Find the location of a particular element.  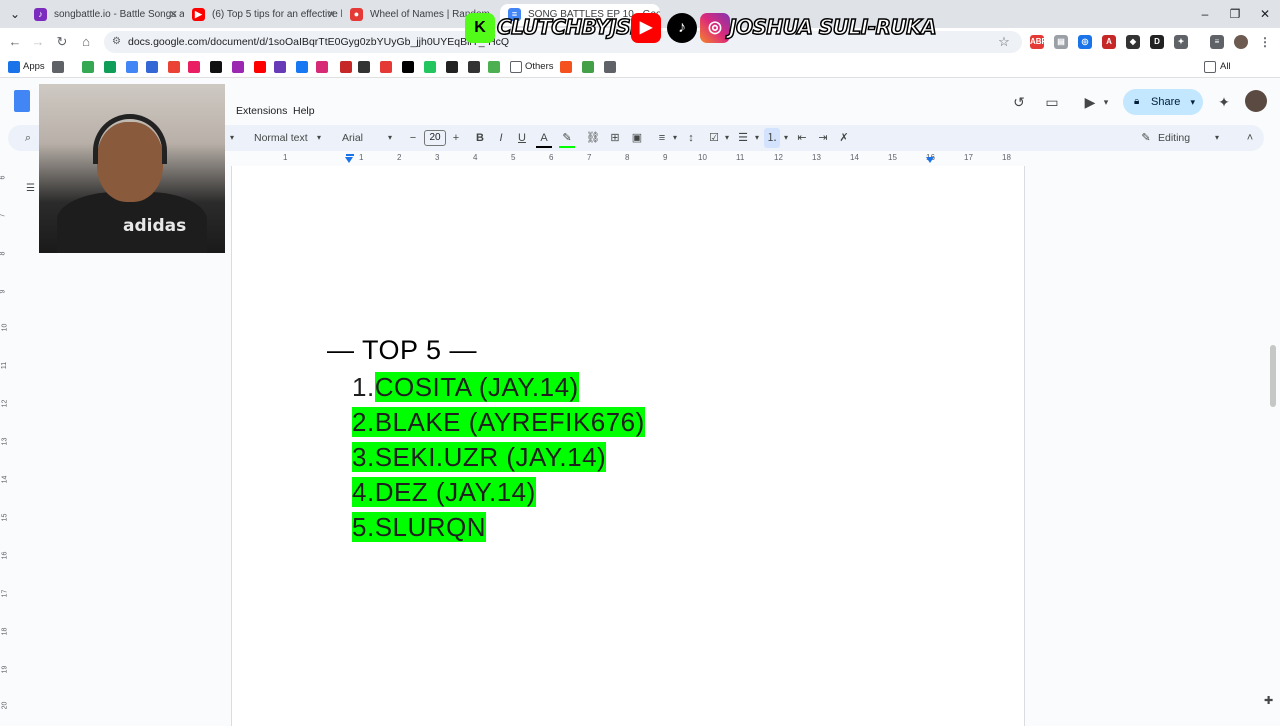

decrease-indent-icon: ⇤ is located at coordinates (802, 138).